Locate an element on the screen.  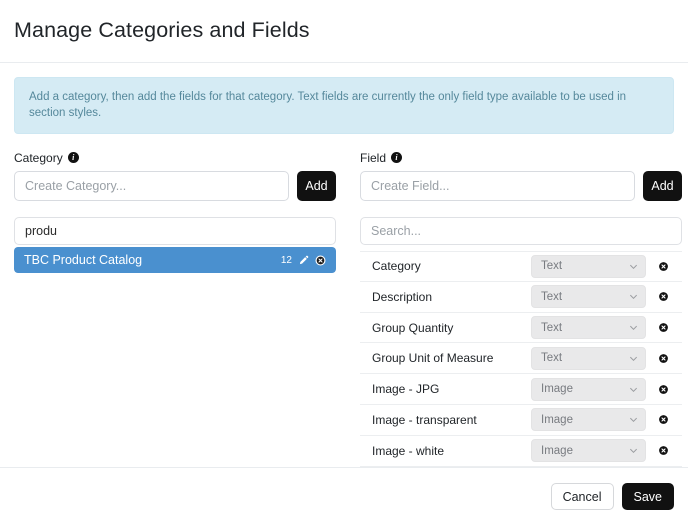
cancel-button: Cancel is located at coordinates (582, 496).